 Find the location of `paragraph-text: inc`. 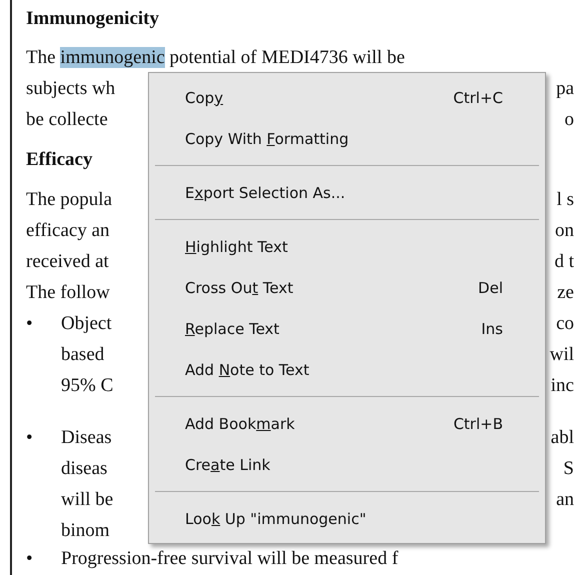

paragraph-text: inc is located at coordinates (562, 386).